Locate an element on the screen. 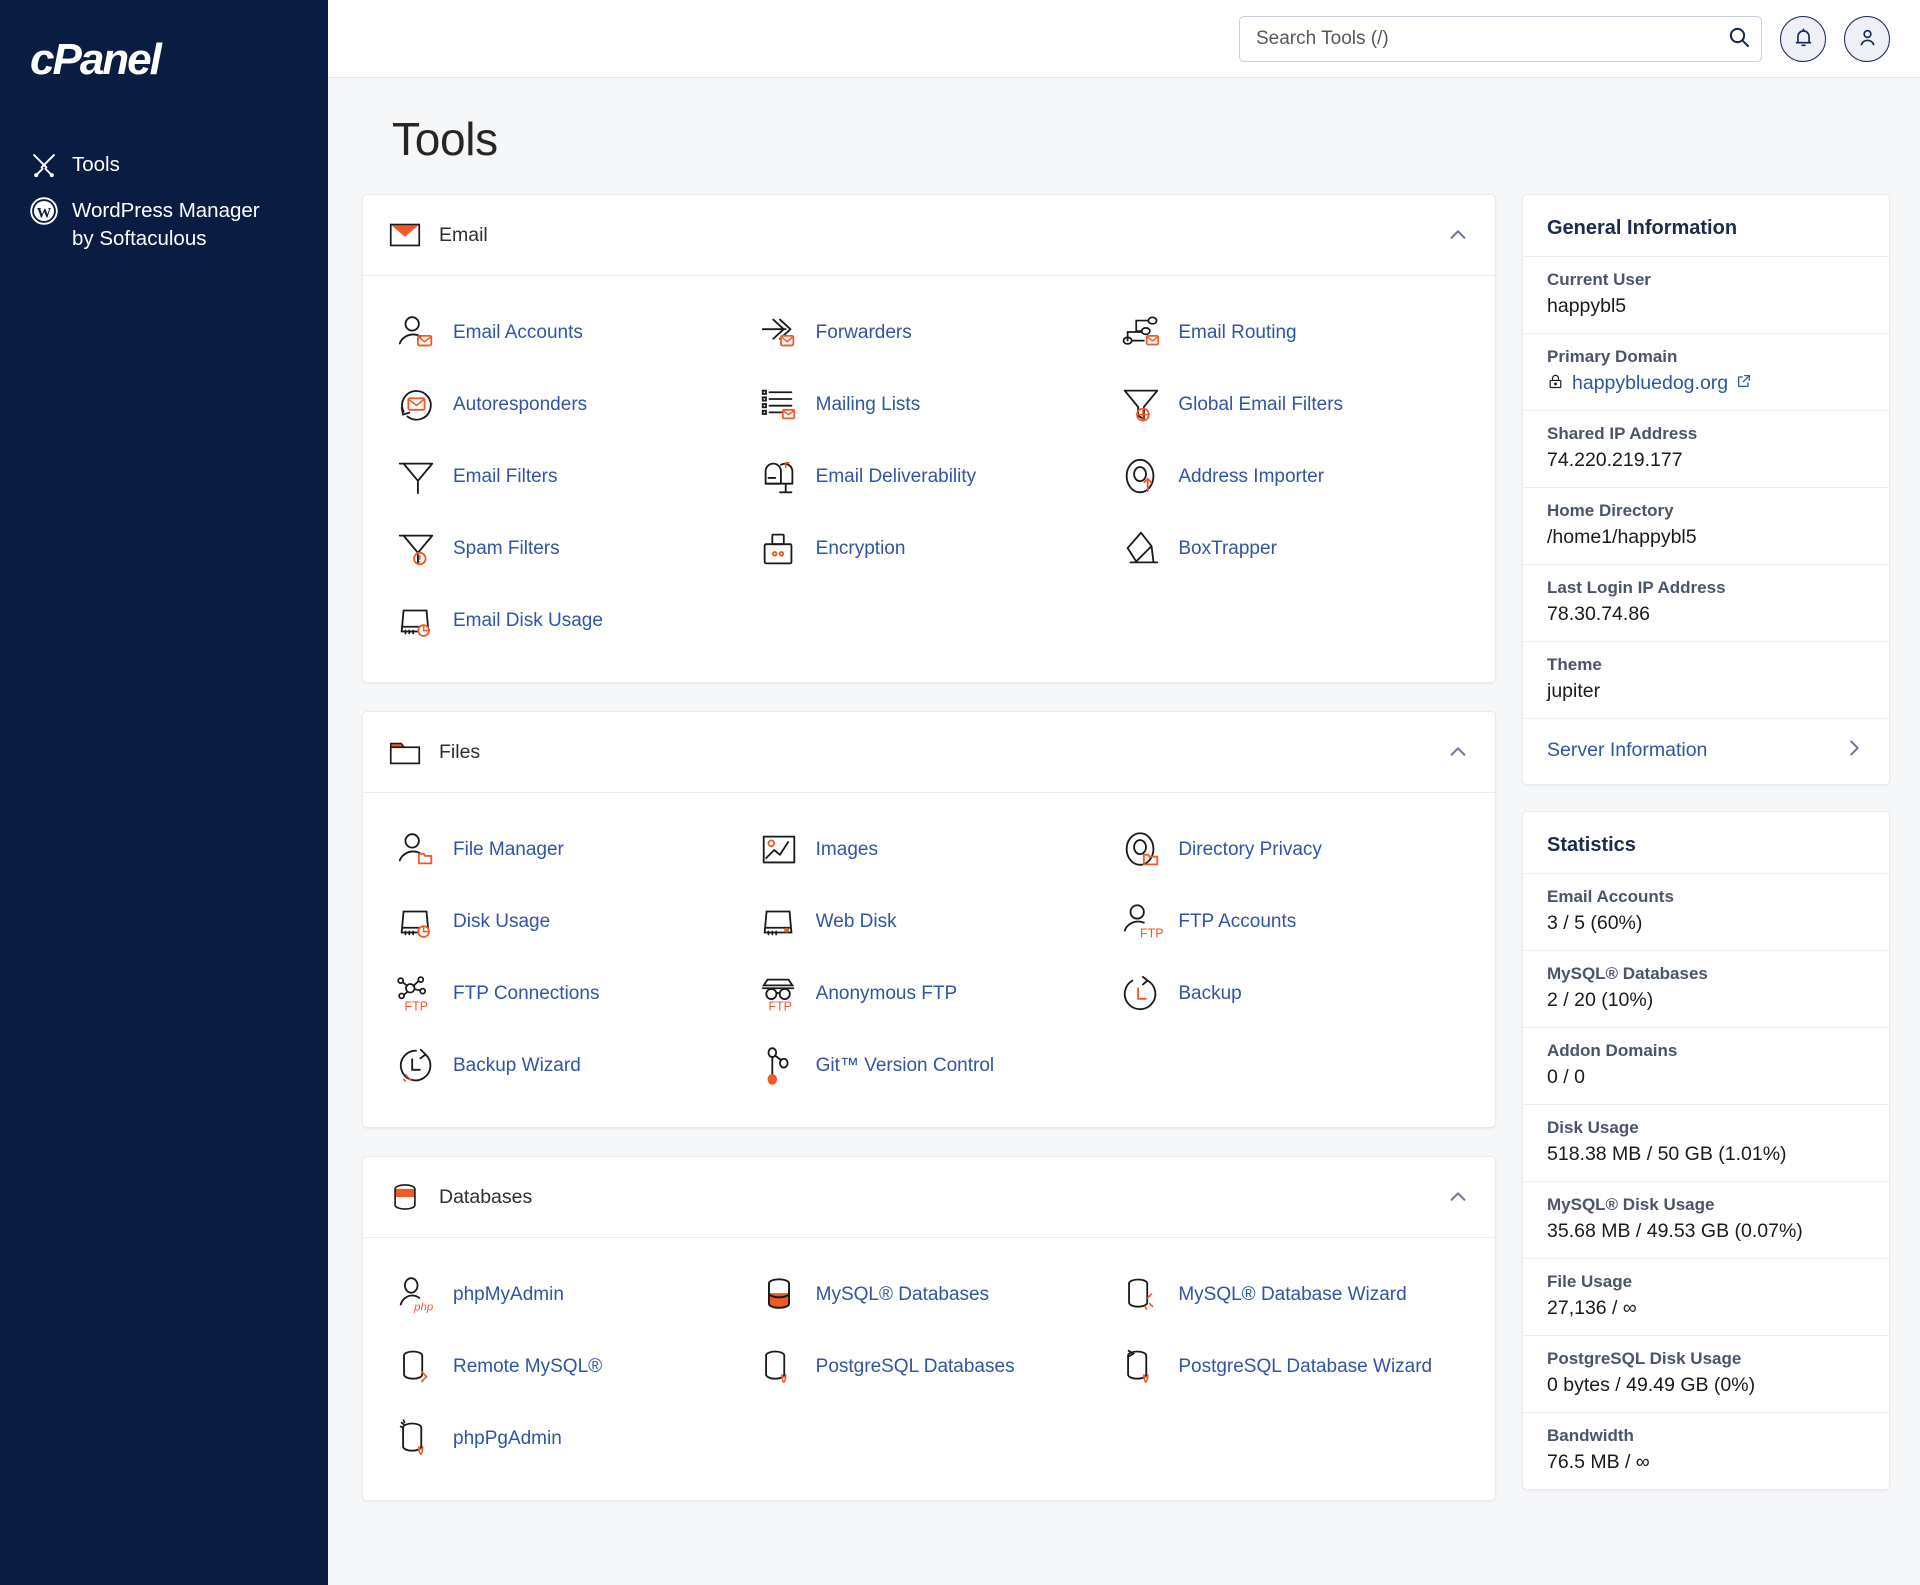  tool-file-manager: File Manager is located at coordinates (566, 850).